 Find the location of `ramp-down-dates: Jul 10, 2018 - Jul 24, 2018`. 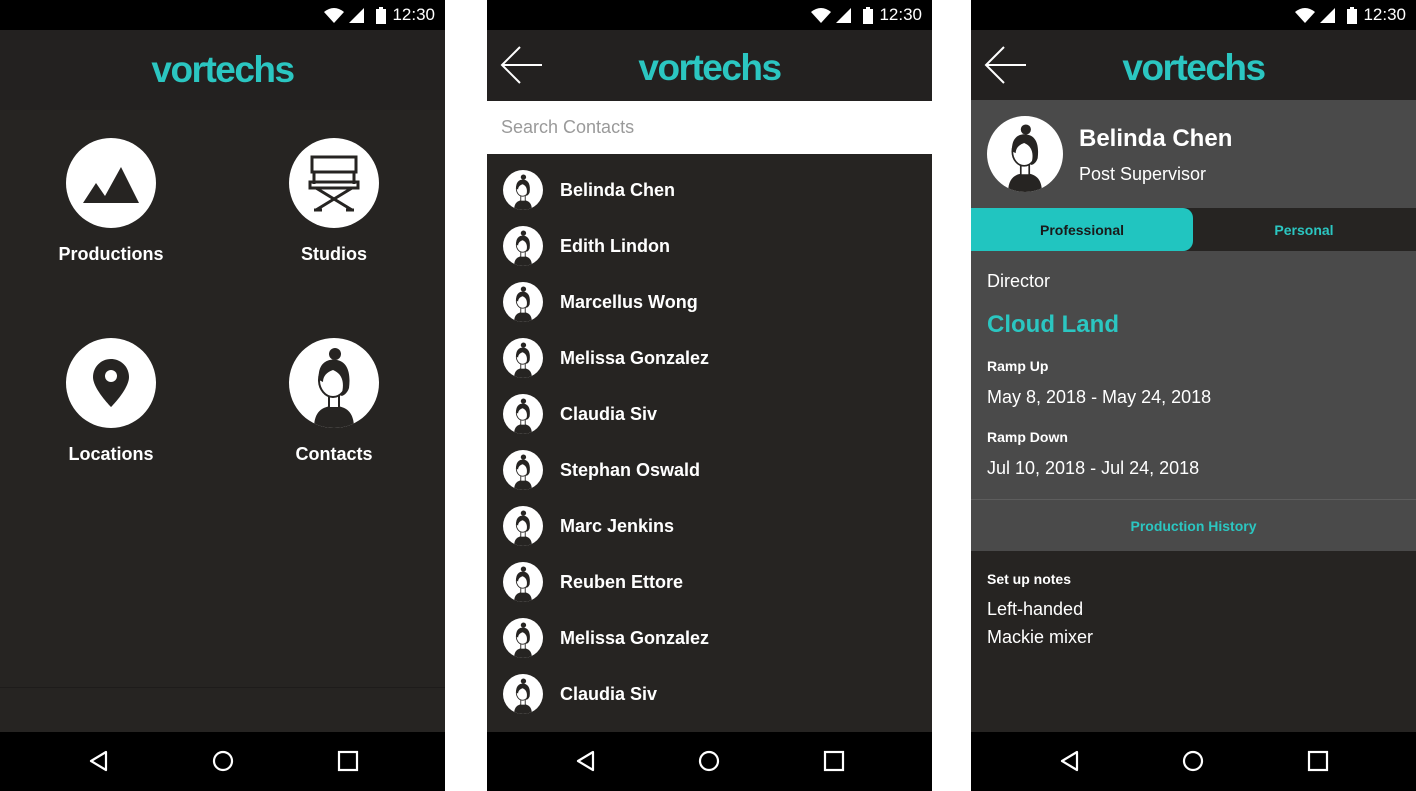

ramp-down-dates: Jul 10, 2018 - Jul 24, 2018 is located at coordinates (1093, 468).